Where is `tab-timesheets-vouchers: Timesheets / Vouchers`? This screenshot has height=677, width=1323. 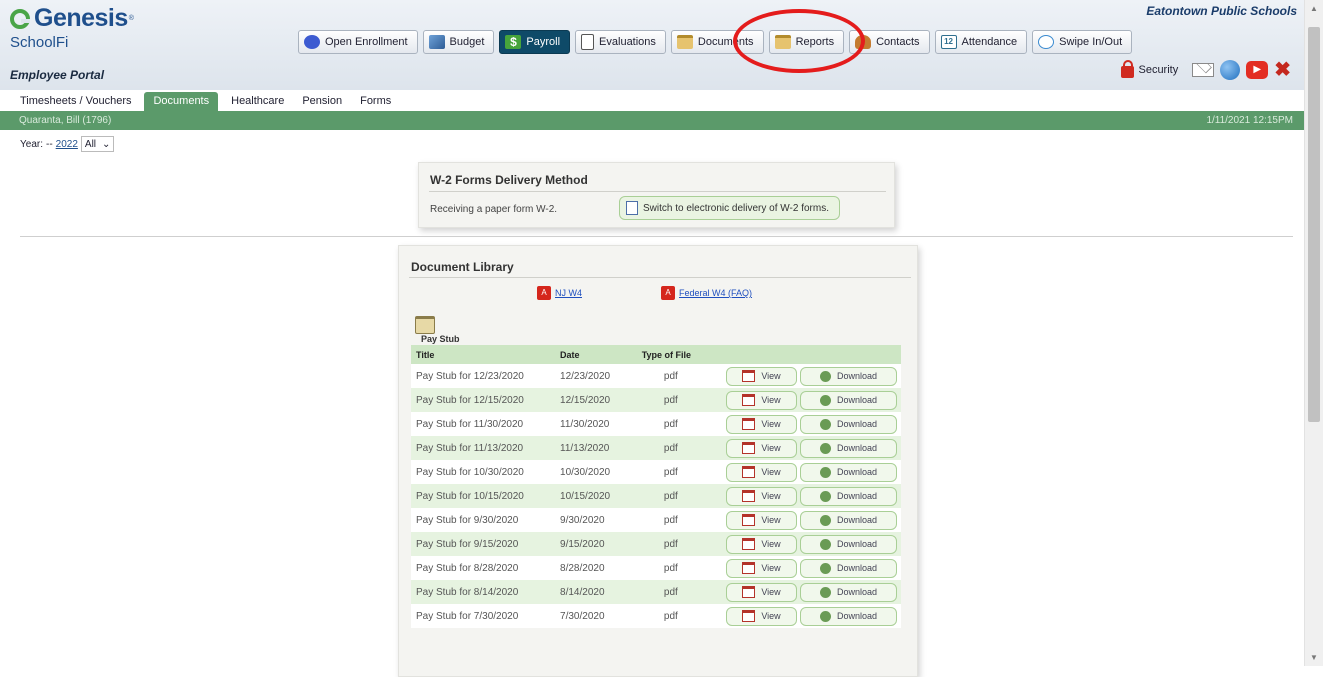
tab-timesheets-vouchers: Timesheets / Vouchers is located at coordinates (70, 101).